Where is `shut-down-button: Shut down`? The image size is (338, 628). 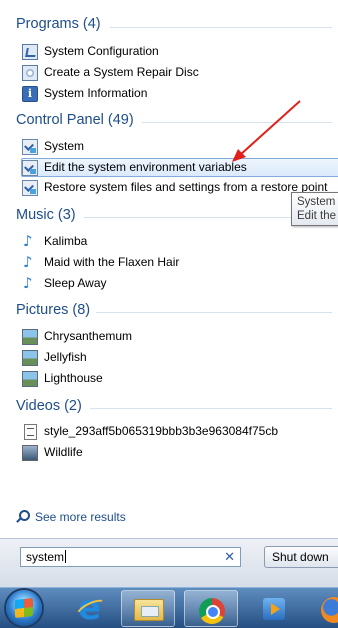 shut-down-button: Shut down is located at coordinates (301, 557).